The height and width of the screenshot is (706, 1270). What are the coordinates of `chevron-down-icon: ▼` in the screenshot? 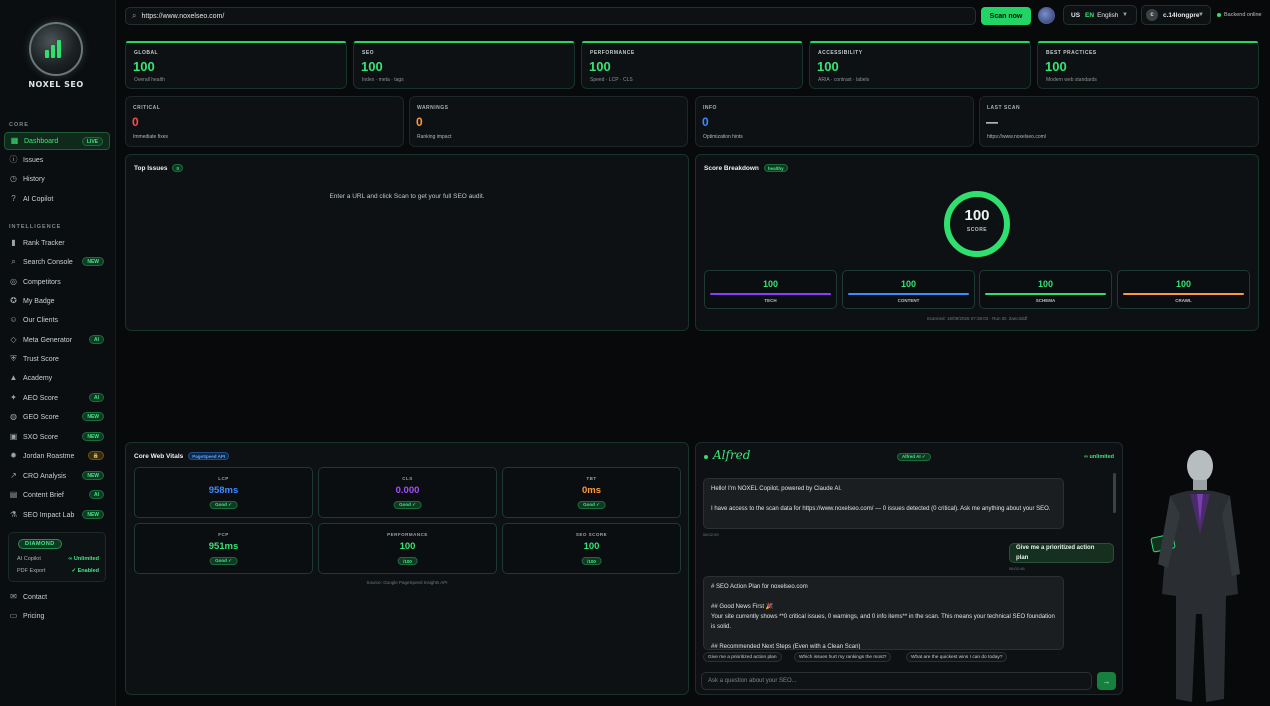 It's located at (1125, 15).